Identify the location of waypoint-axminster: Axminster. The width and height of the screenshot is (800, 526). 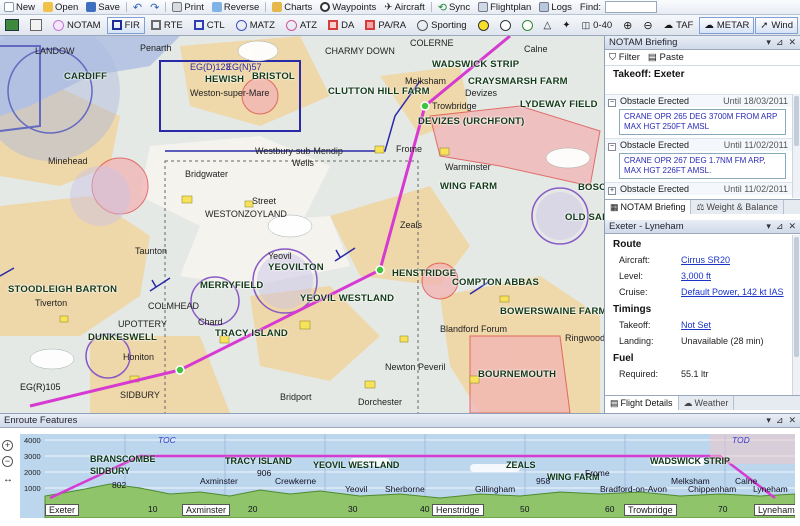
(206, 510).